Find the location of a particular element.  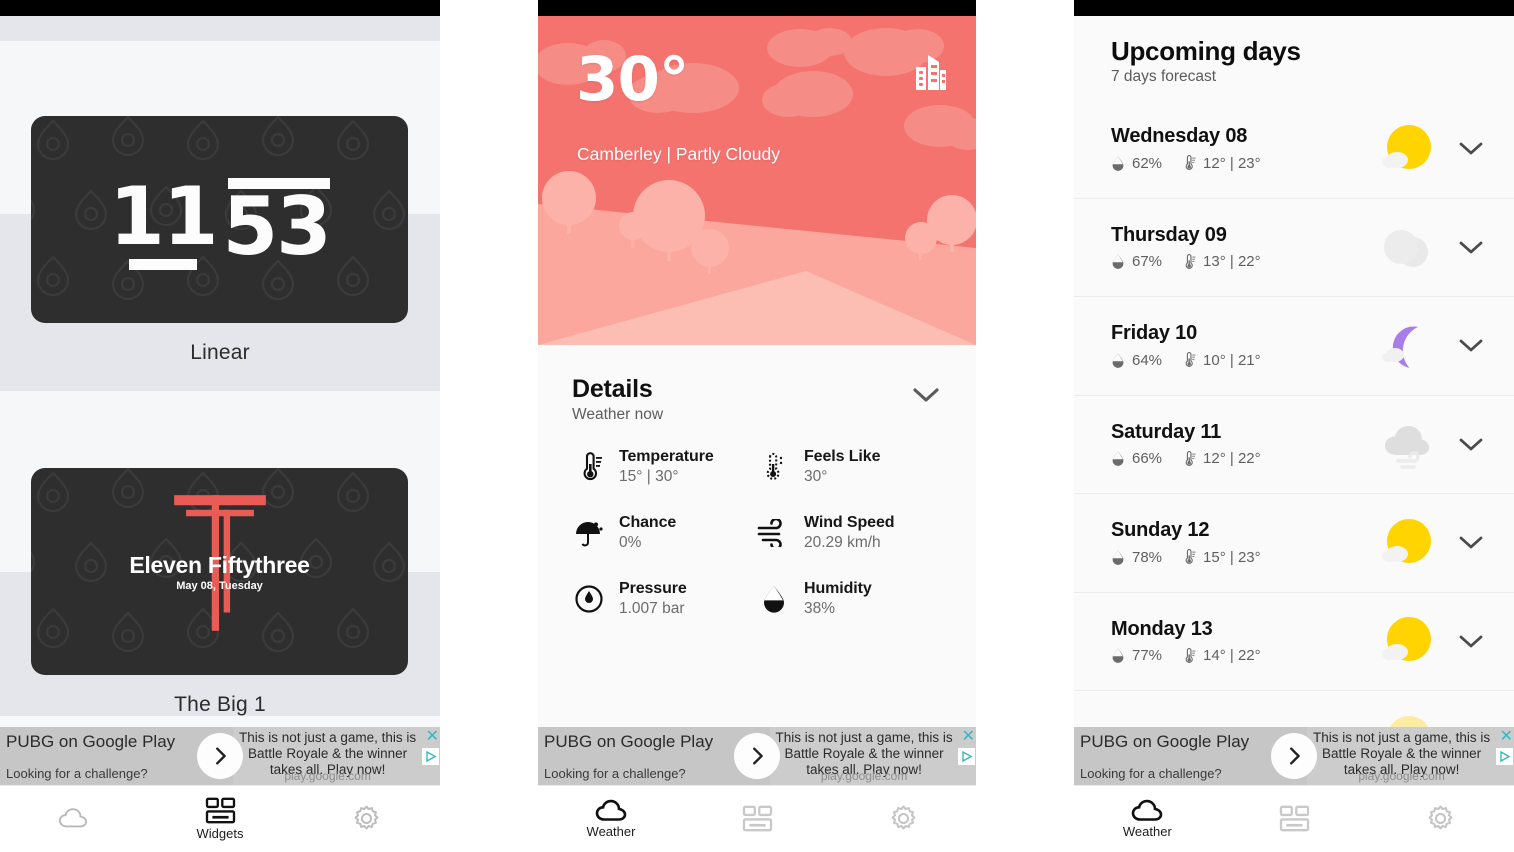

clouds-icon is located at coordinates (1407, 247).